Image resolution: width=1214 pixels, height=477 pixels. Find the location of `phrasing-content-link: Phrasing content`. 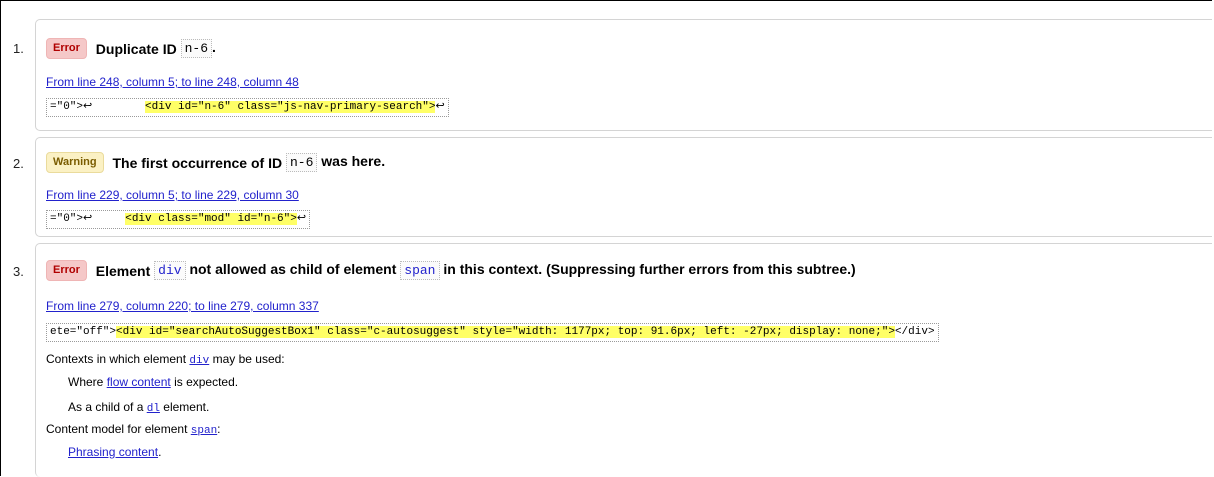

phrasing-content-link: Phrasing content is located at coordinates (113, 452).